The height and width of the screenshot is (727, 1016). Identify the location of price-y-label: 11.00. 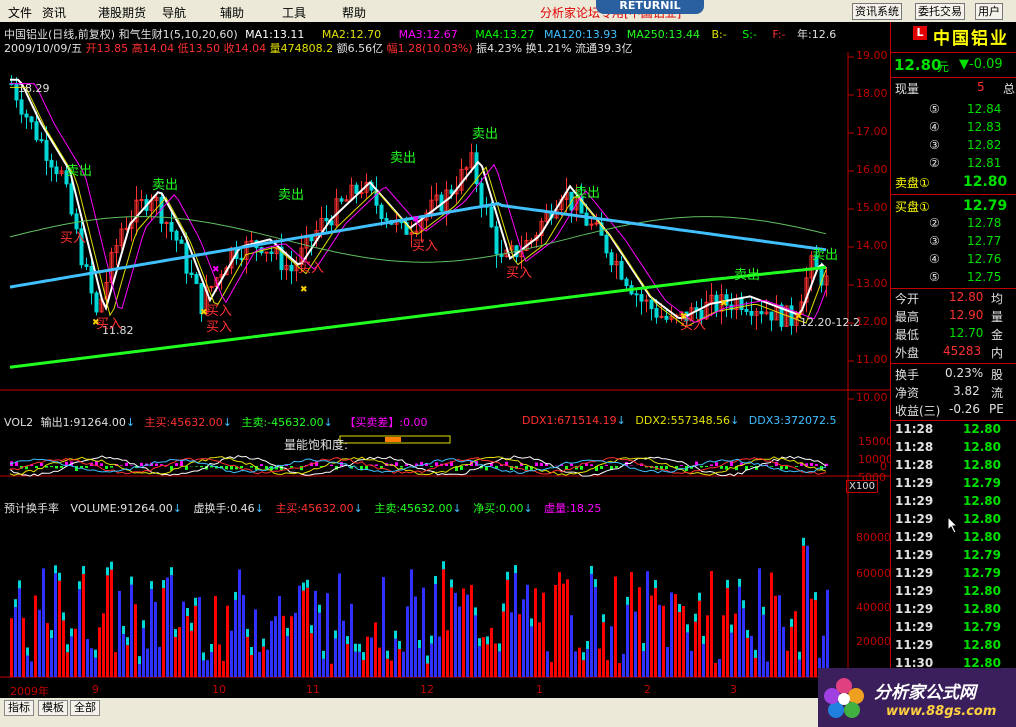
(872, 359).